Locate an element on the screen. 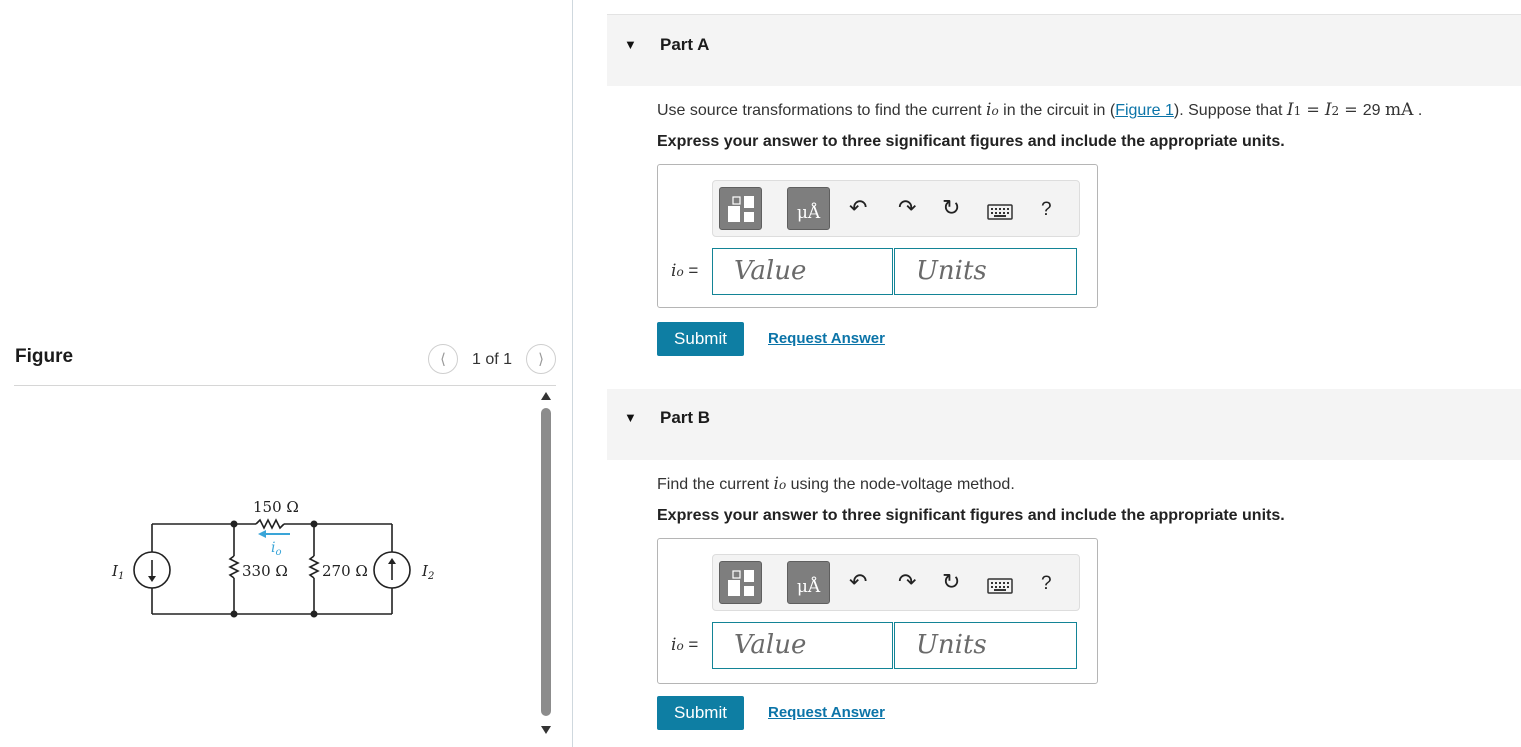  part-b-request-answer-link: Request Answer is located at coordinates (826, 712).